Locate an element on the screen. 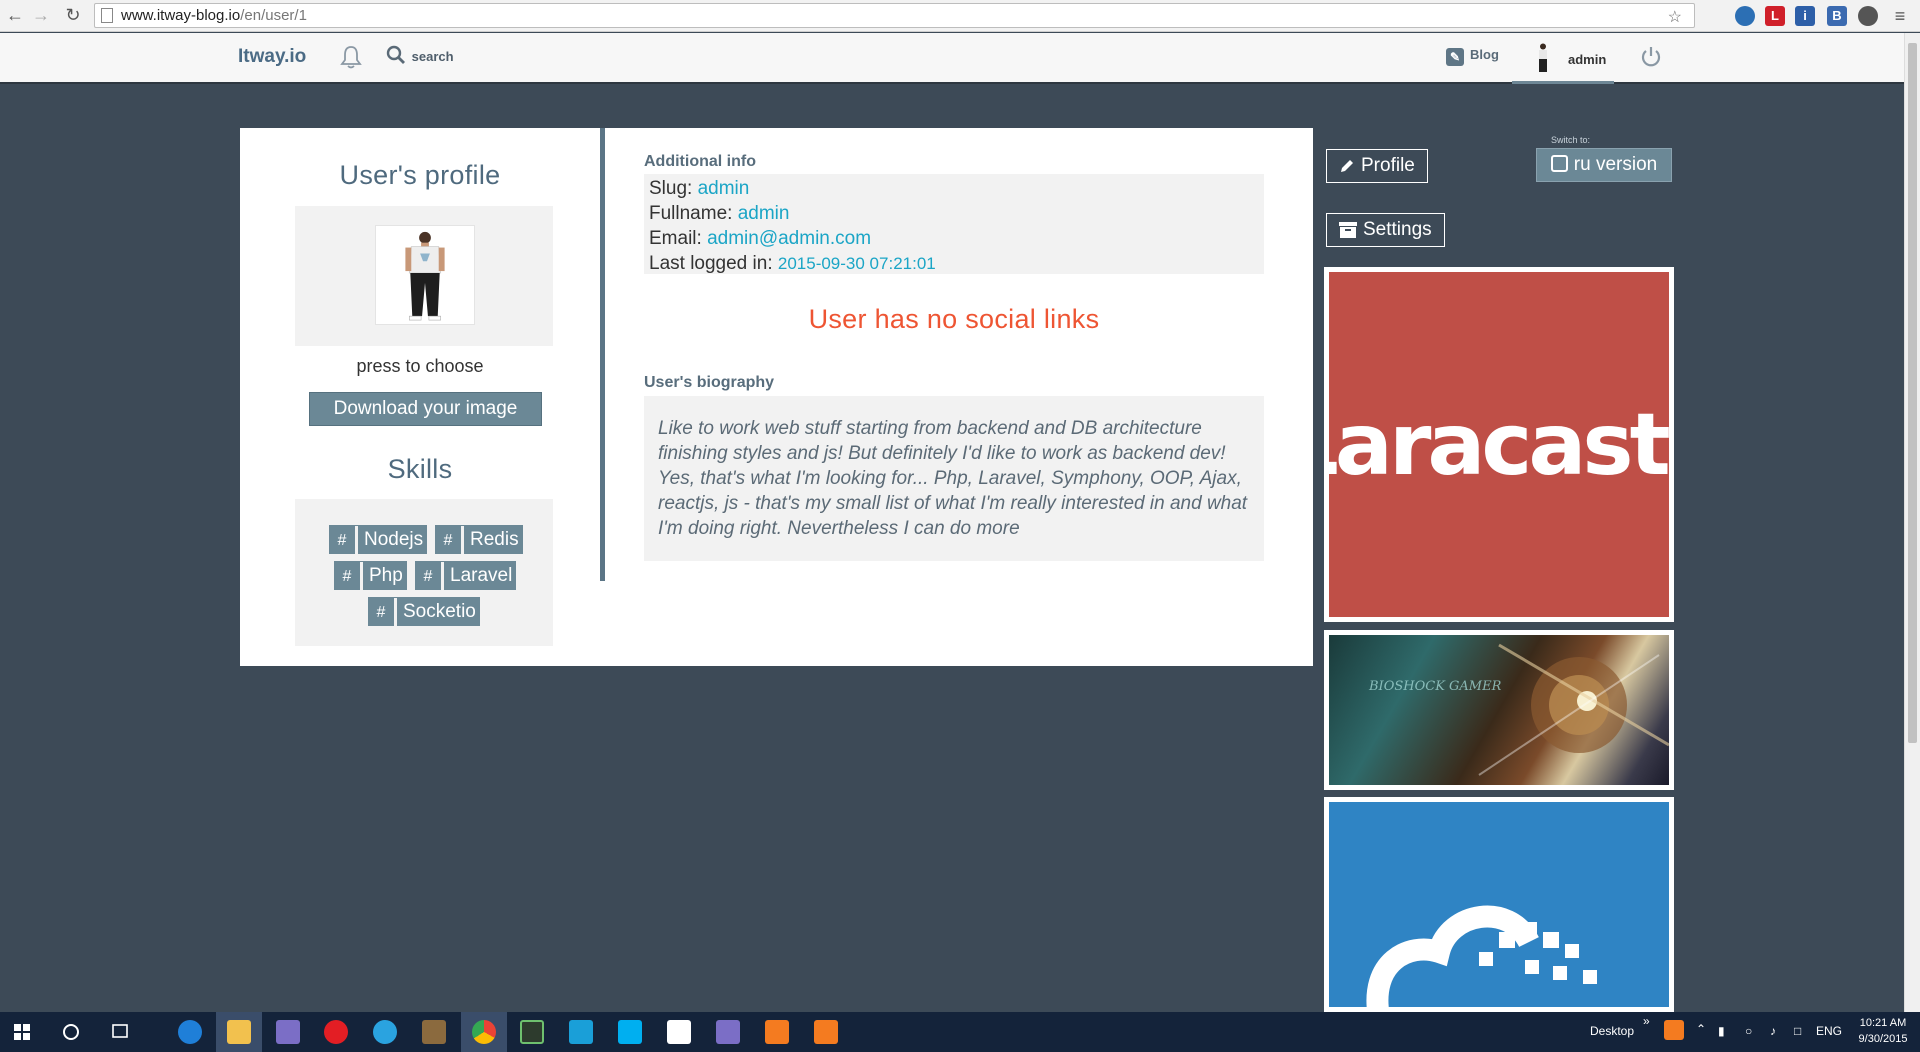 Image resolution: width=1920 pixels, height=1052 pixels. last-login-row: Last logged in: 2015-09-30 07:21:01 is located at coordinates (954, 263).